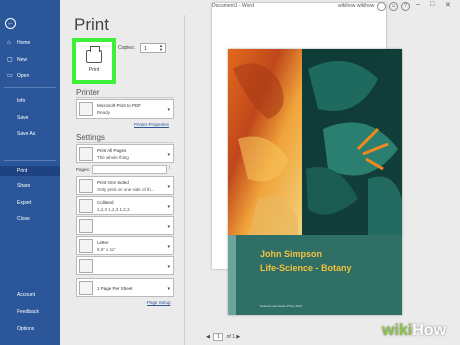 The width and height of the screenshot is (460, 345). I want to click on sidebar-item-close: Close, so click(30, 219).